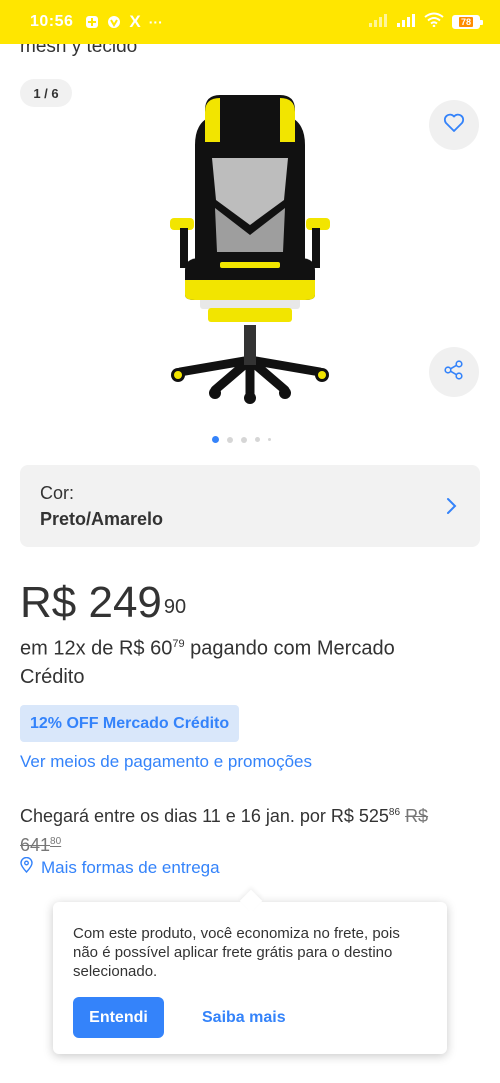 The width and height of the screenshot is (500, 1083). What do you see at coordinates (378, 22) in the screenshot?
I see `signal-icon` at bounding box center [378, 22].